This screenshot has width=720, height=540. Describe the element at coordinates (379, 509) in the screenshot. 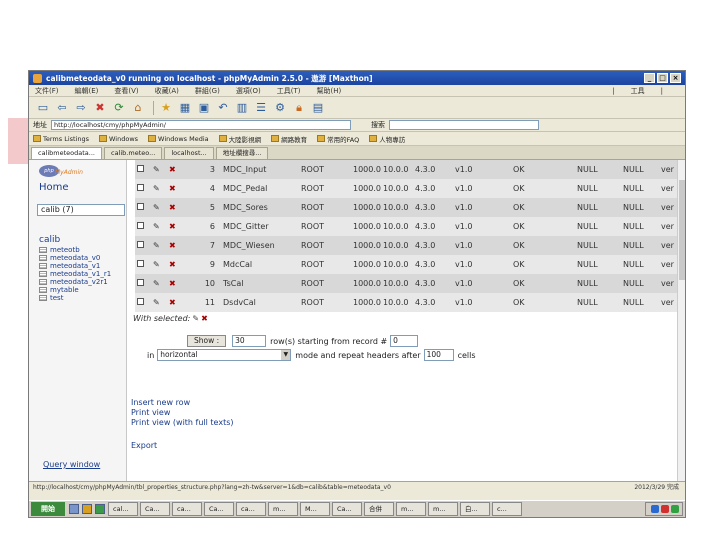

I see `taskbar-task: 合併` at that location.